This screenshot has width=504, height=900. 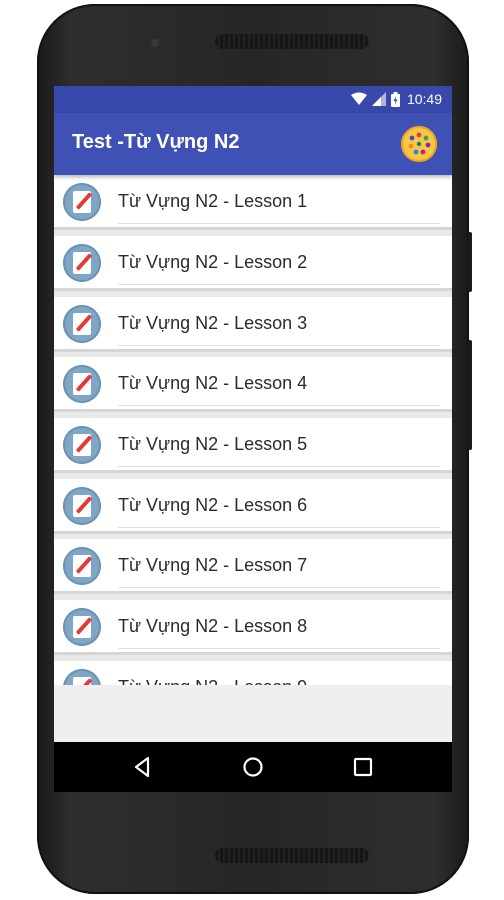 What do you see at coordinates (424, 99) in the screenshot?
I see `status-time: 10:49` at bounding box center [424, 99].